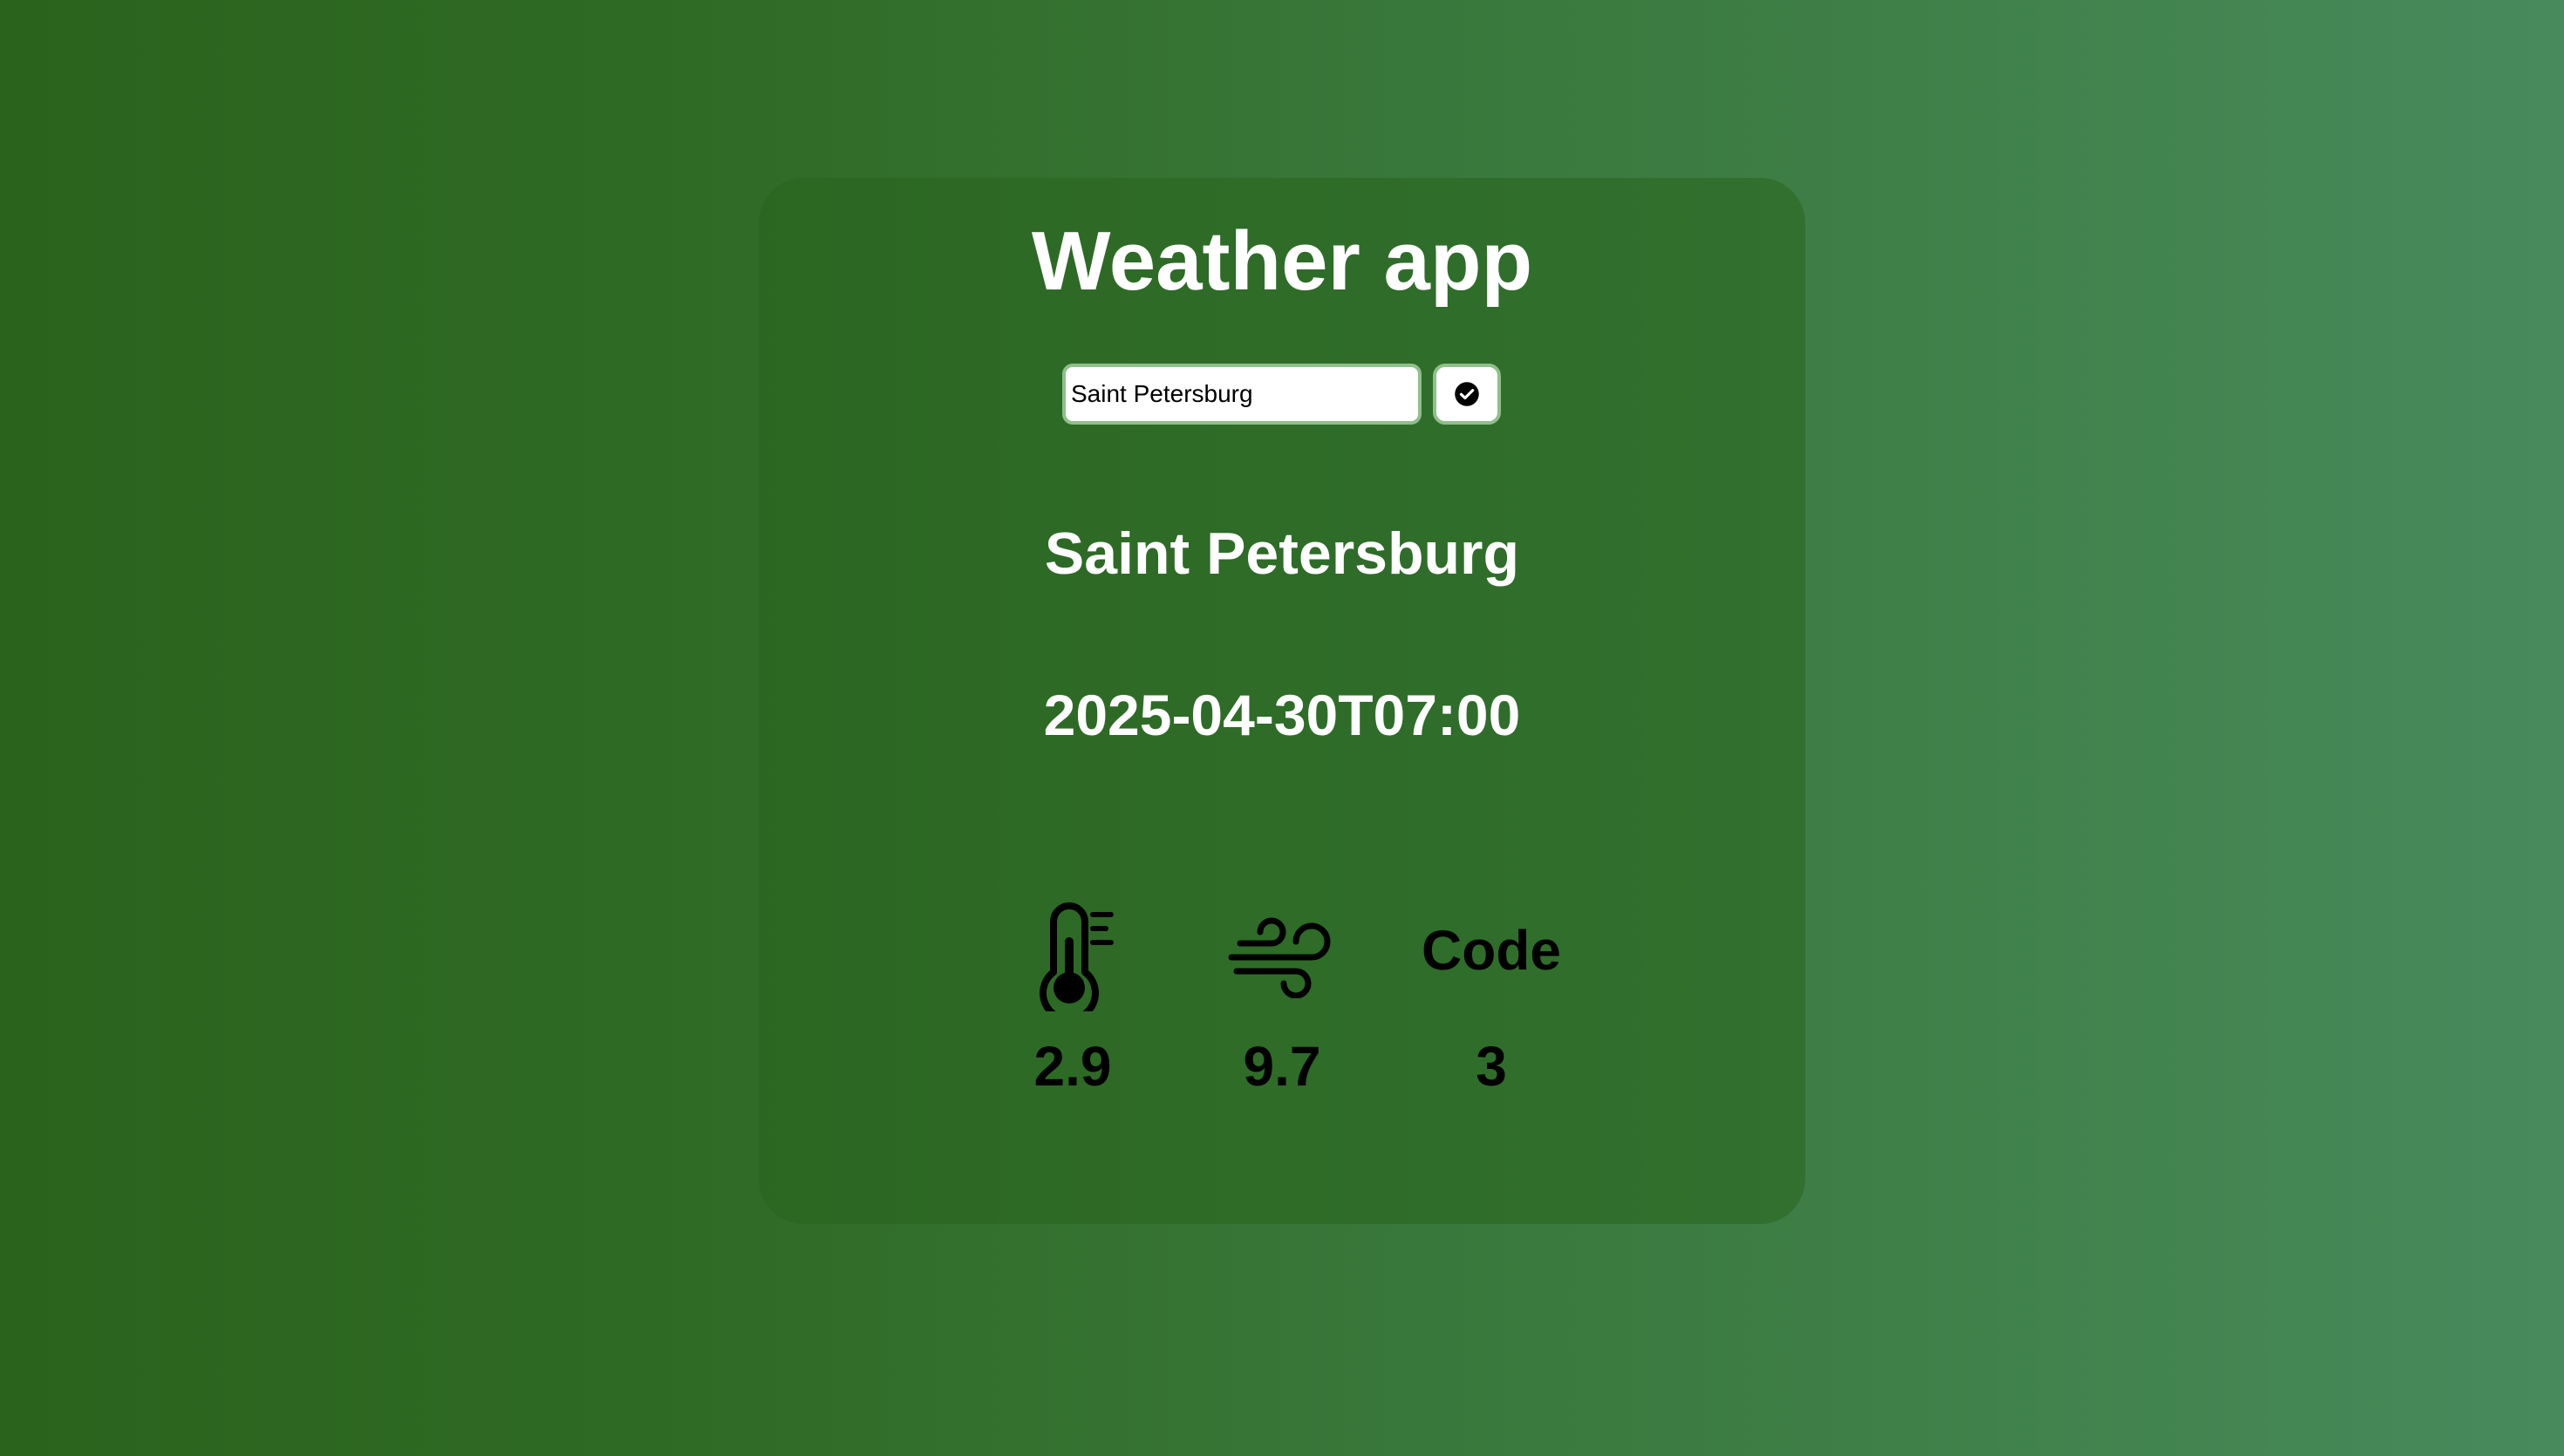 Image resolution: width=2564 pixels, height=1456 pixels. What do you see at coordinates (1282, 1066) in the screenshot?
I see `wind-value: 9.7` at bounding box center [1282, 1066].